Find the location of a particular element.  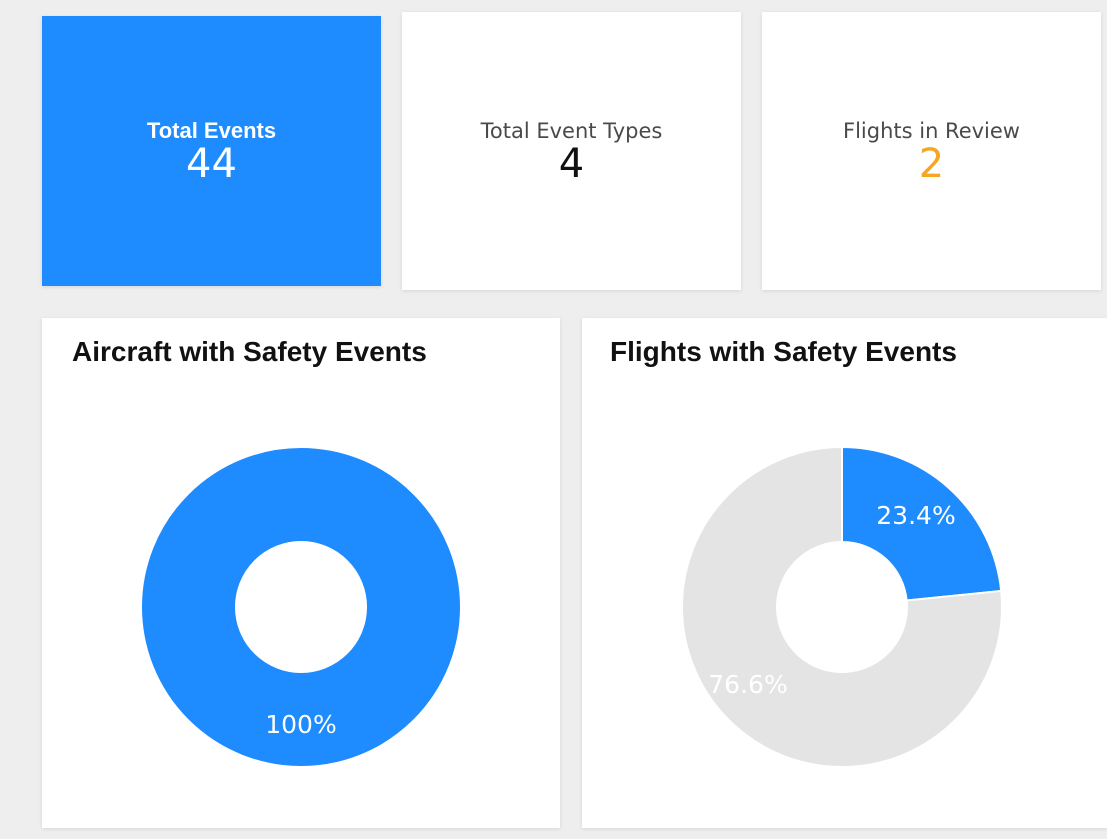

total-event-types-card: Total Event Types 4 is located at coordinates (571, 151).